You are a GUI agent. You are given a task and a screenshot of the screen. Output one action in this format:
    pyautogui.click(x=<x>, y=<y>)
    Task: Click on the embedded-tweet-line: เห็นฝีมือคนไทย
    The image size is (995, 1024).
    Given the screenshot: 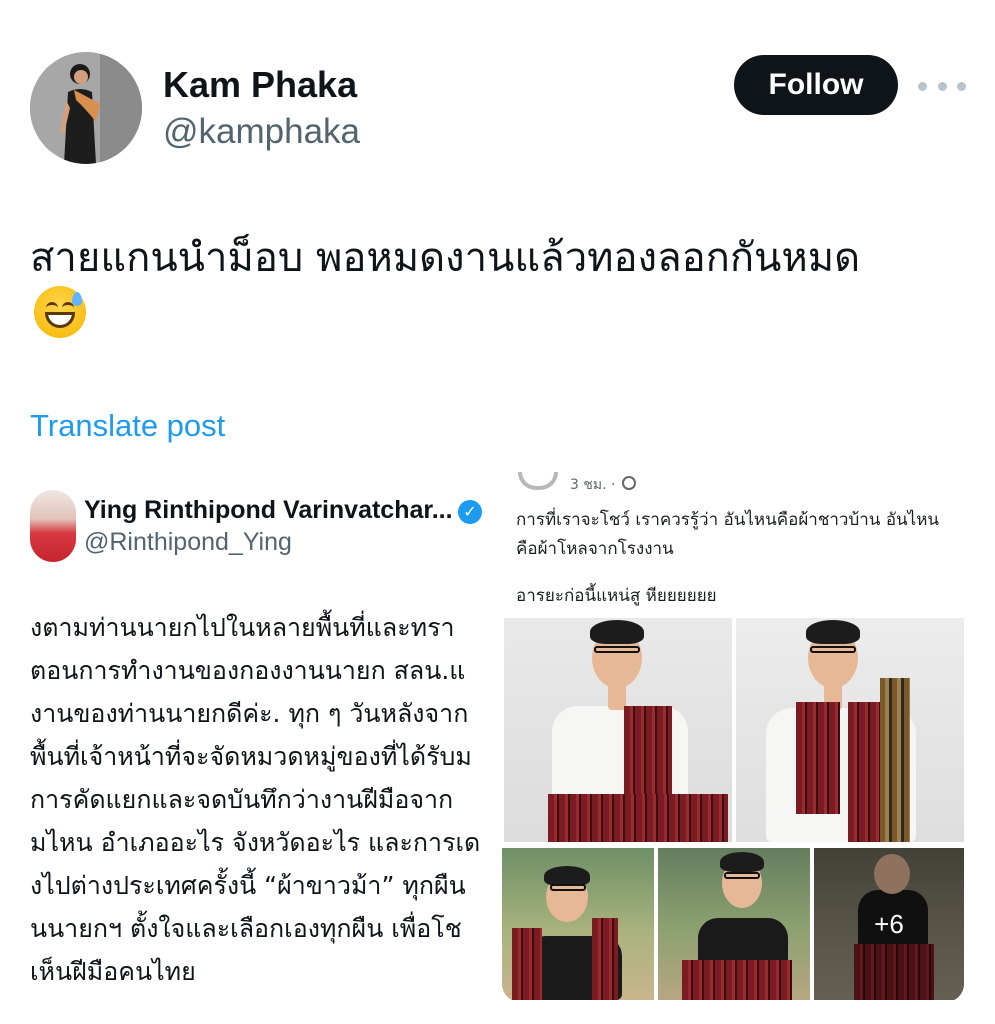 What is the action you would take?
    pyautogui.click(x=113, y=971)
    